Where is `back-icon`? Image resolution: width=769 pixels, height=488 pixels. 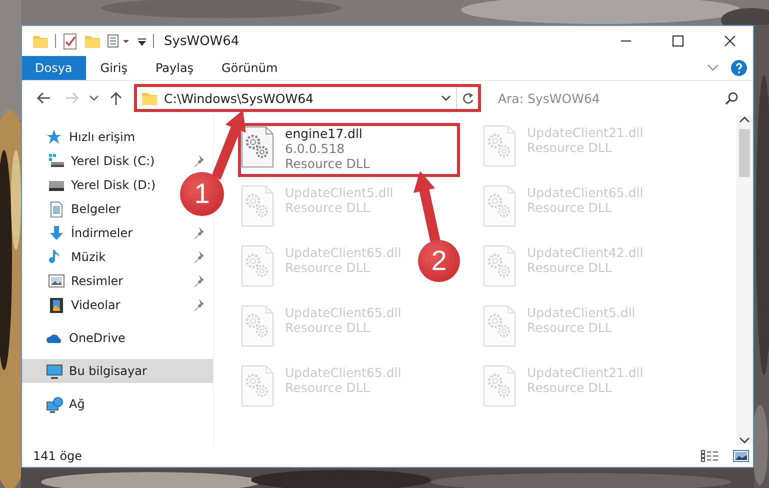
back-icon is located at coordinates (44, 98).